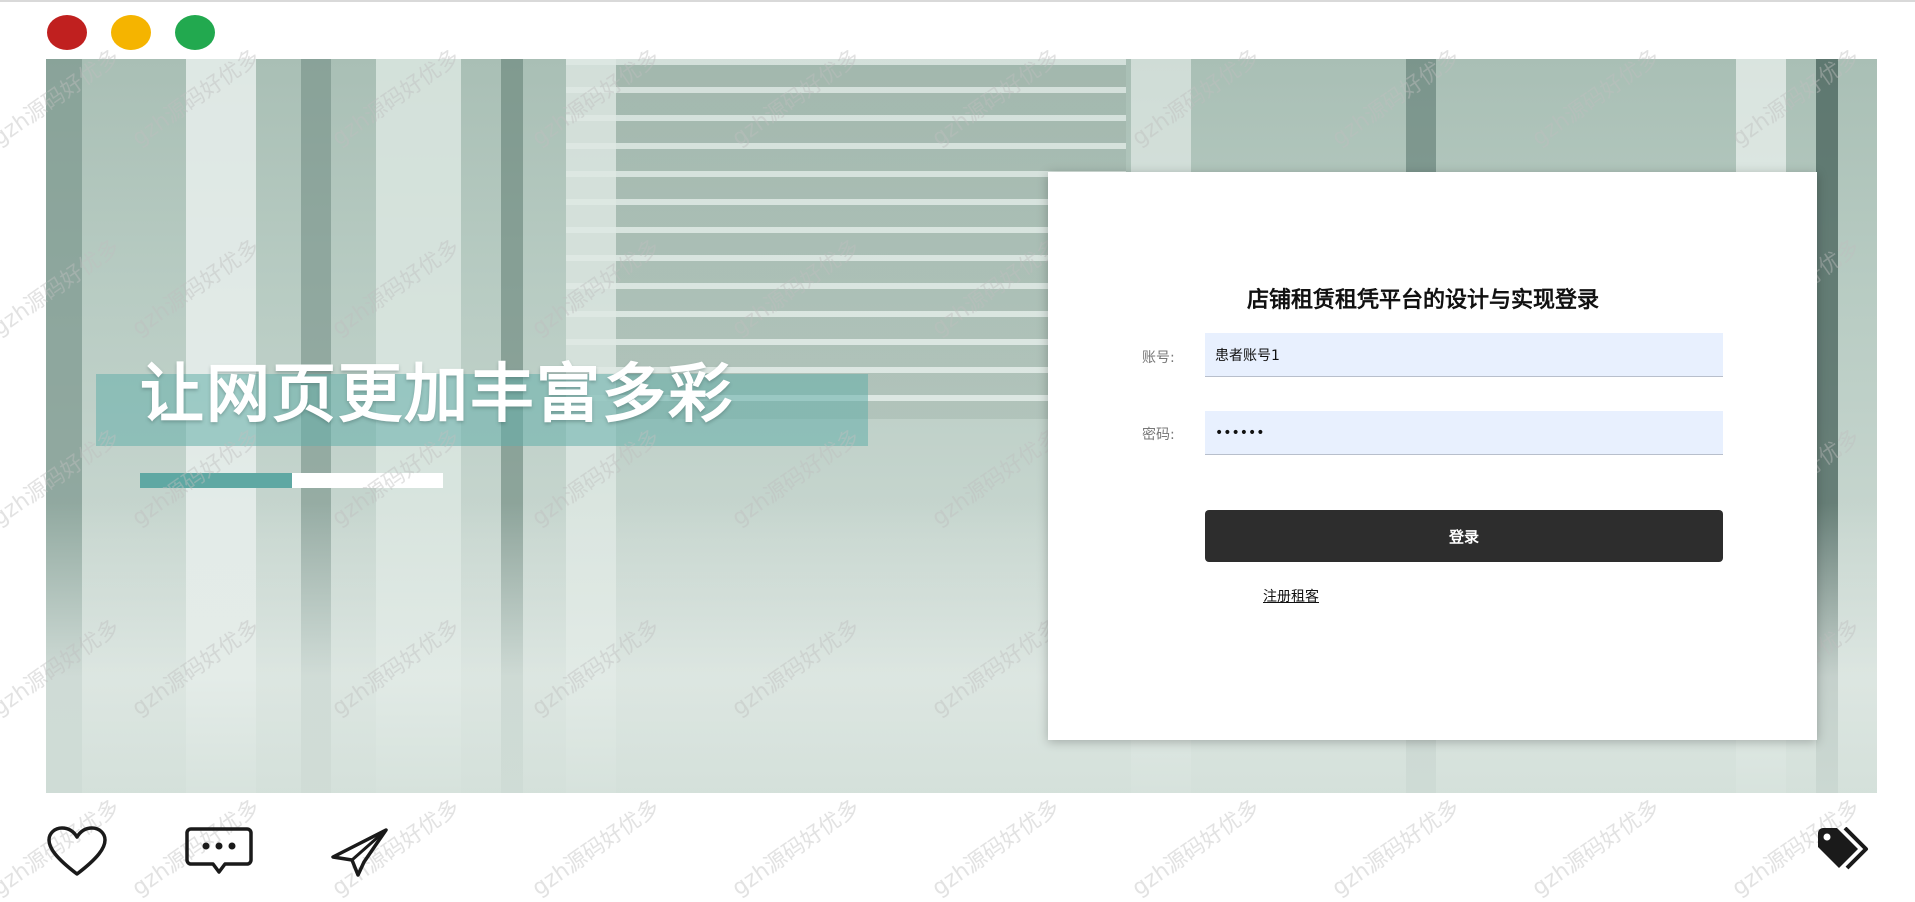  Describe the element at coordinates (957, 1) in the screenshot. I see `top-border` at that location.